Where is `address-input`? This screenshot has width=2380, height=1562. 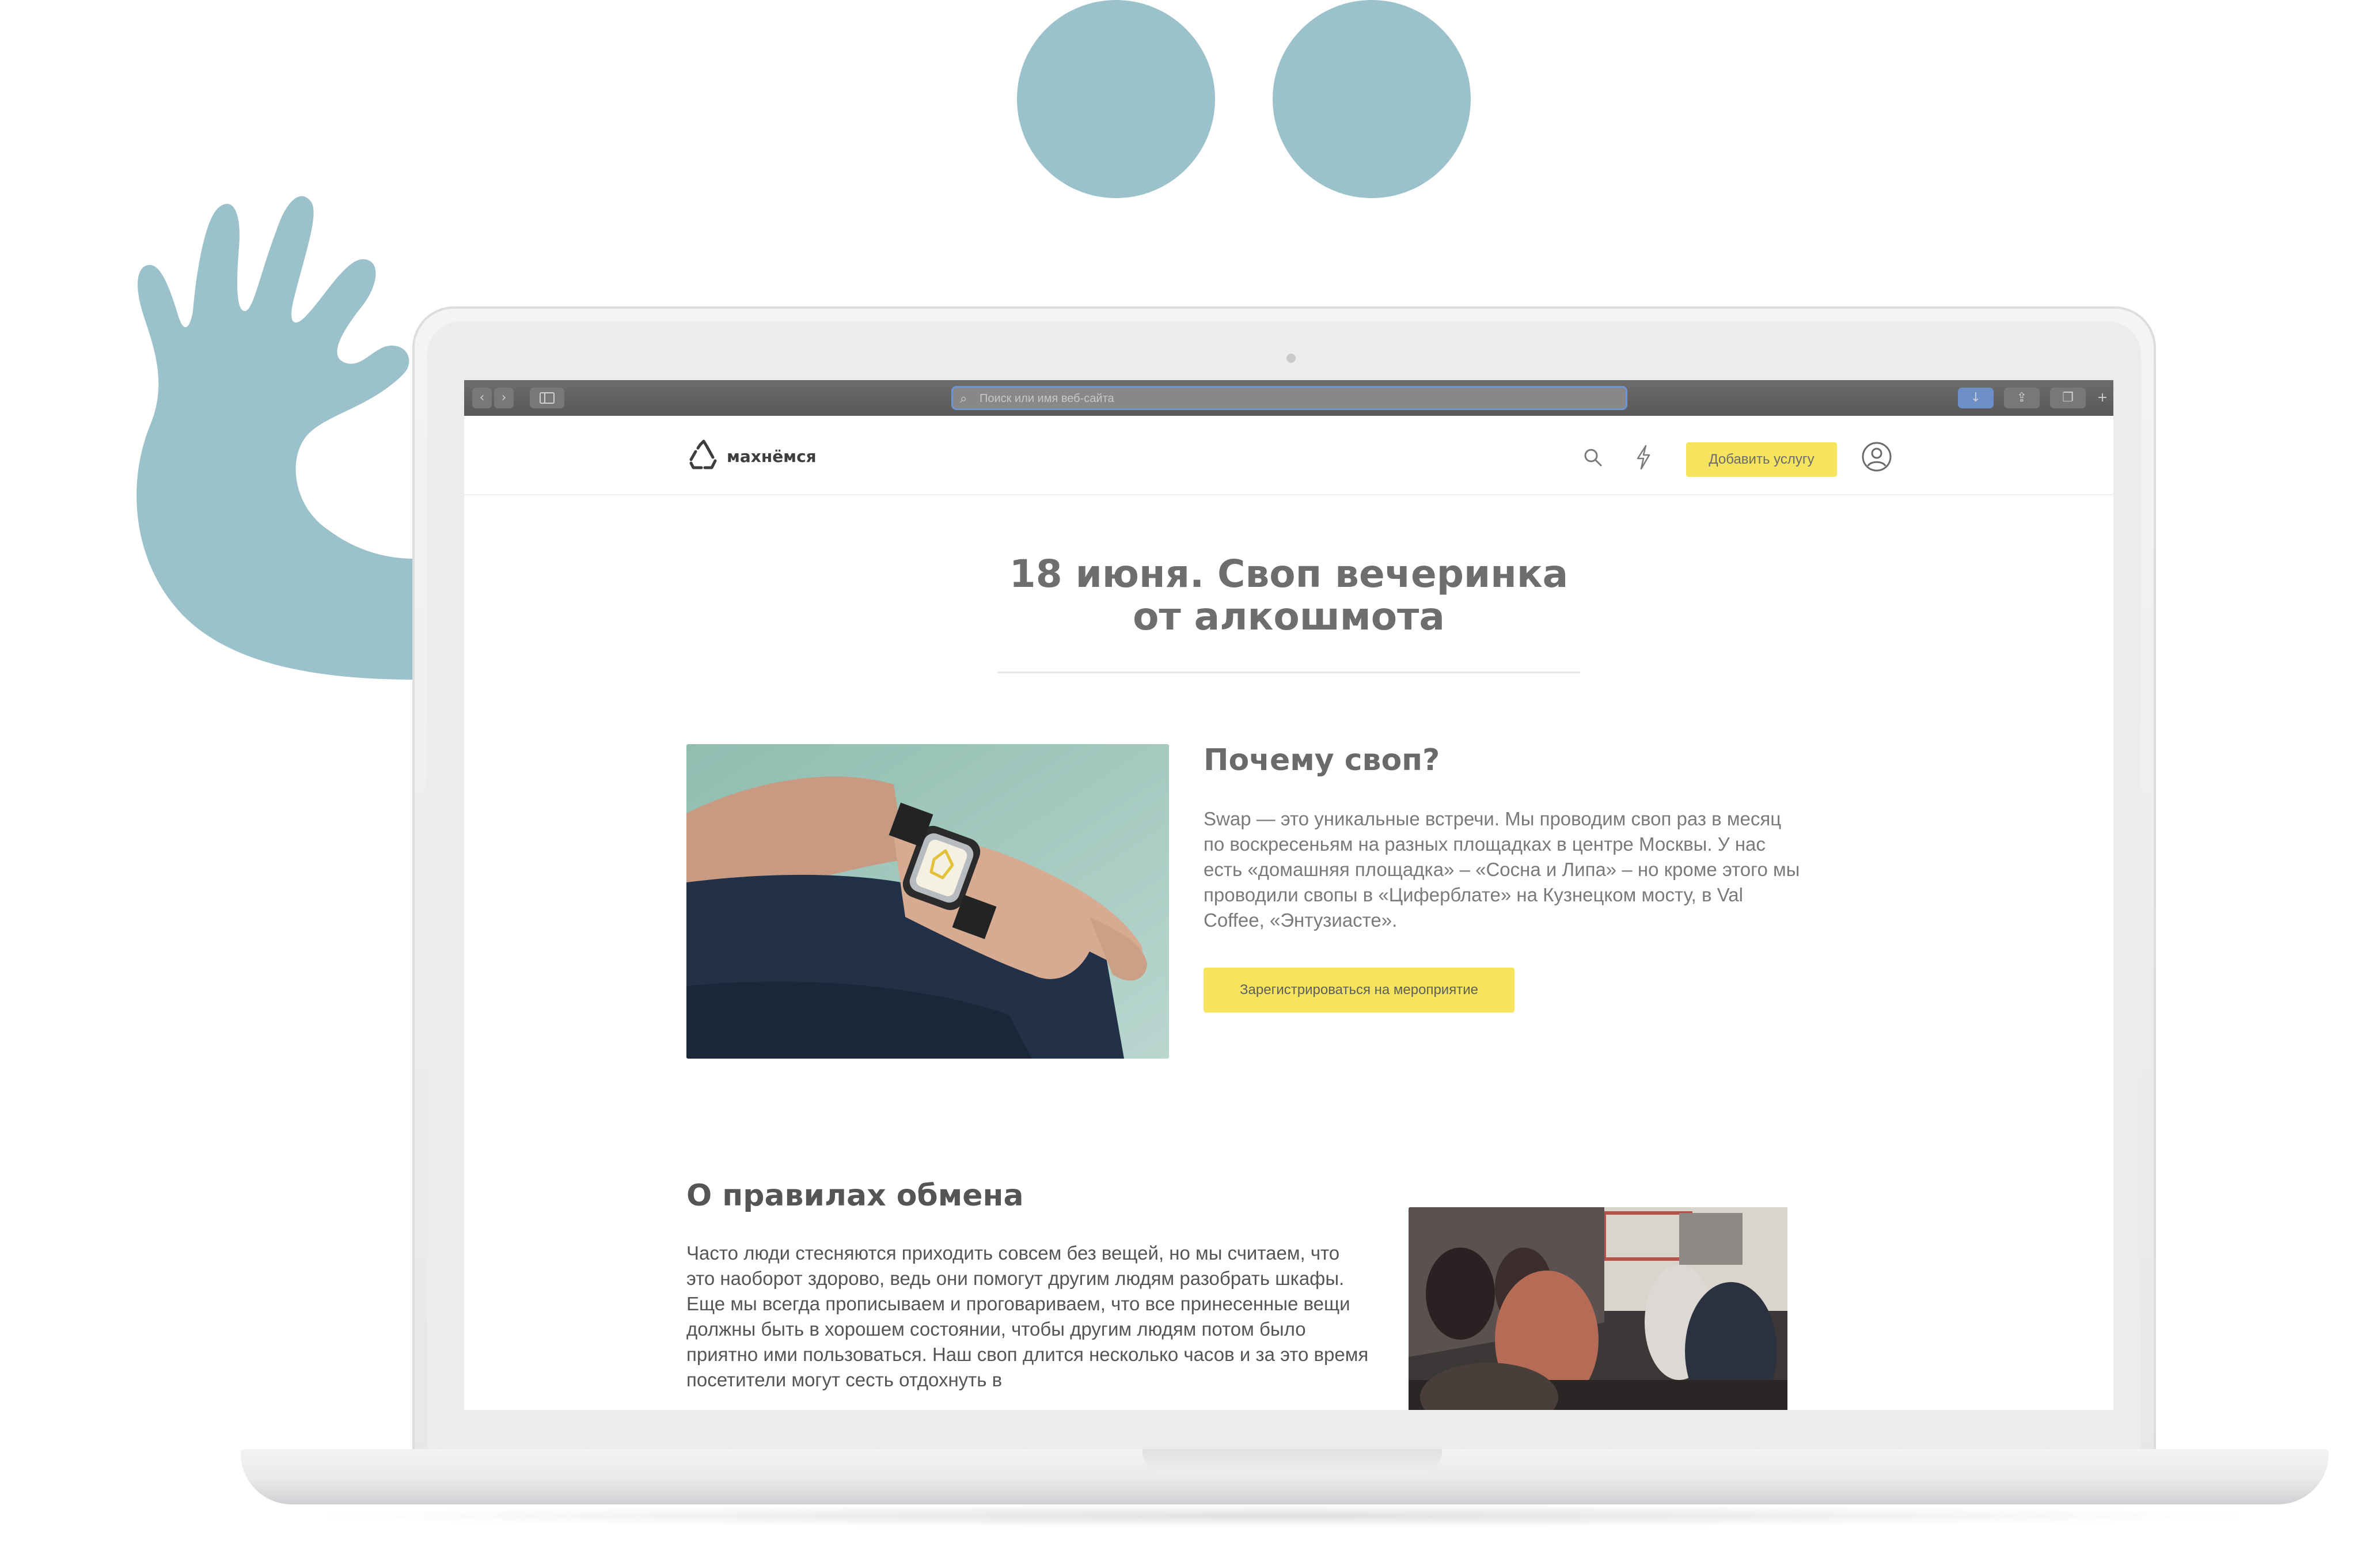
address-input is located at coordinates (1296, 398).